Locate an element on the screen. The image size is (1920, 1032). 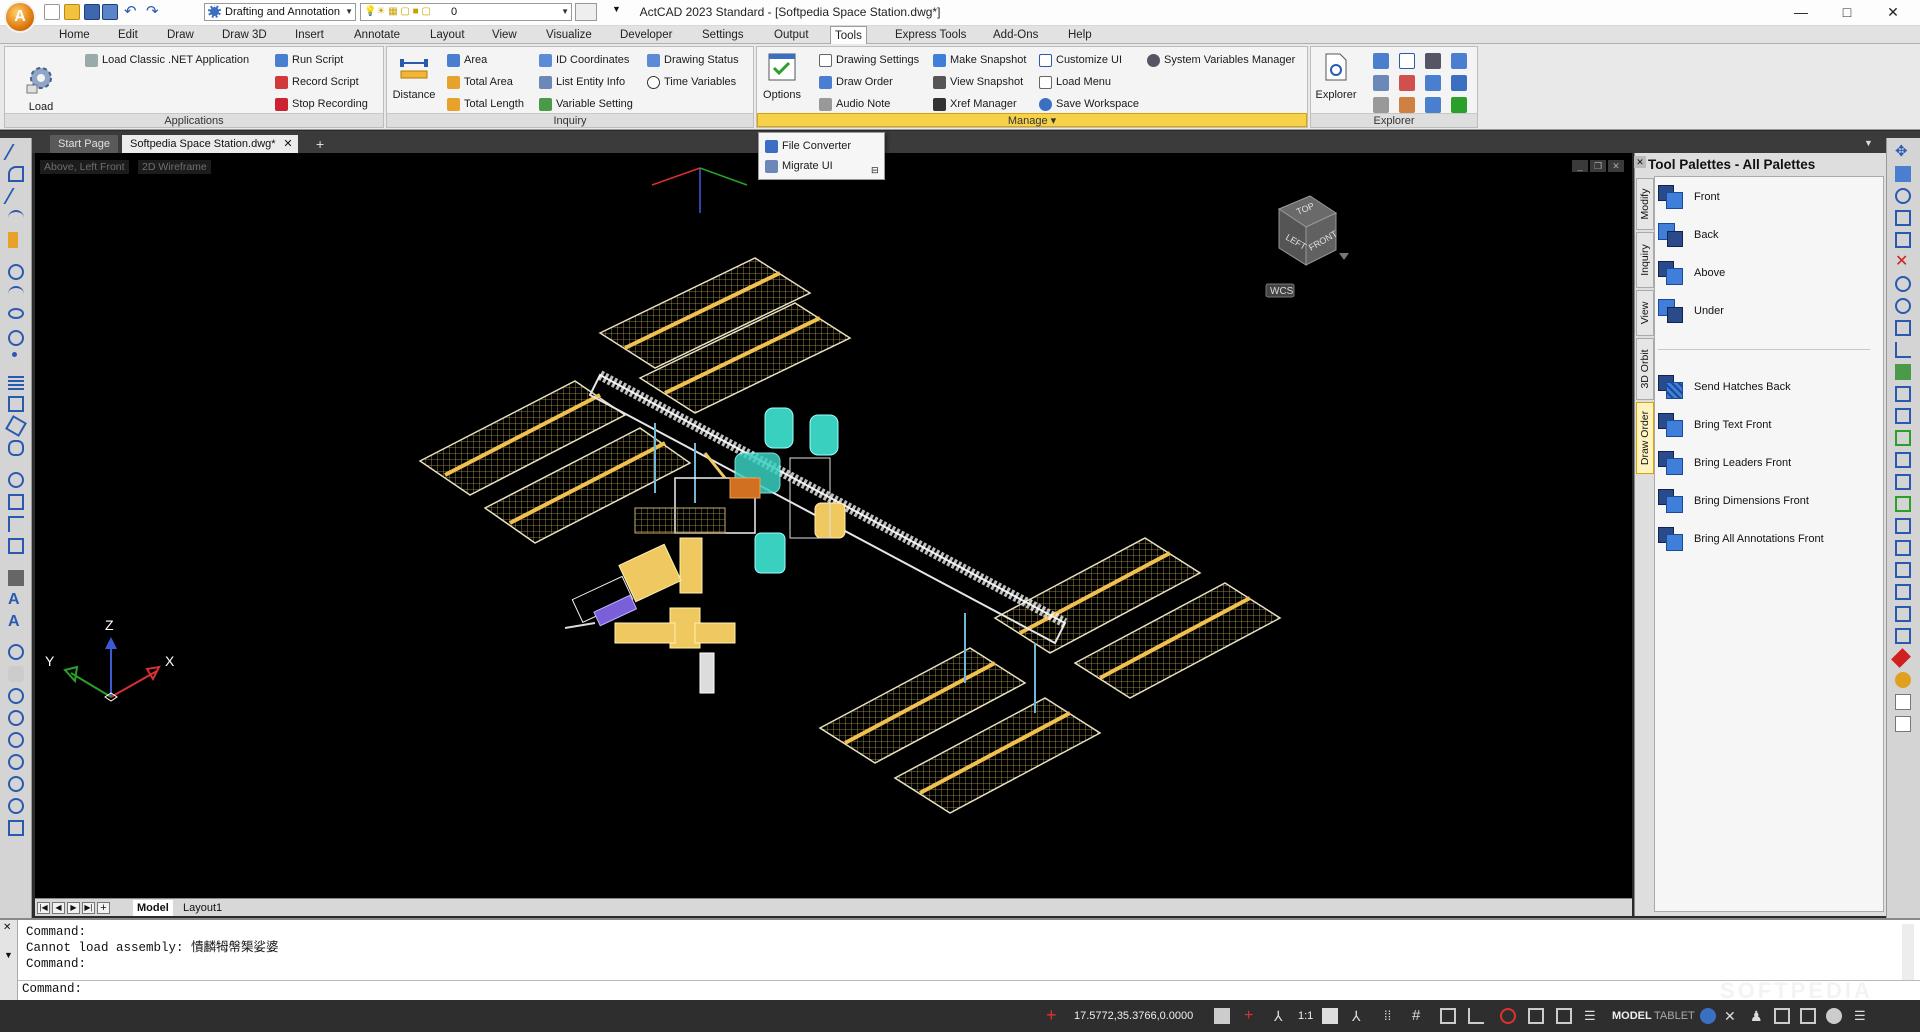
record-script-button: Record Script is located at coordinates (316, 82).